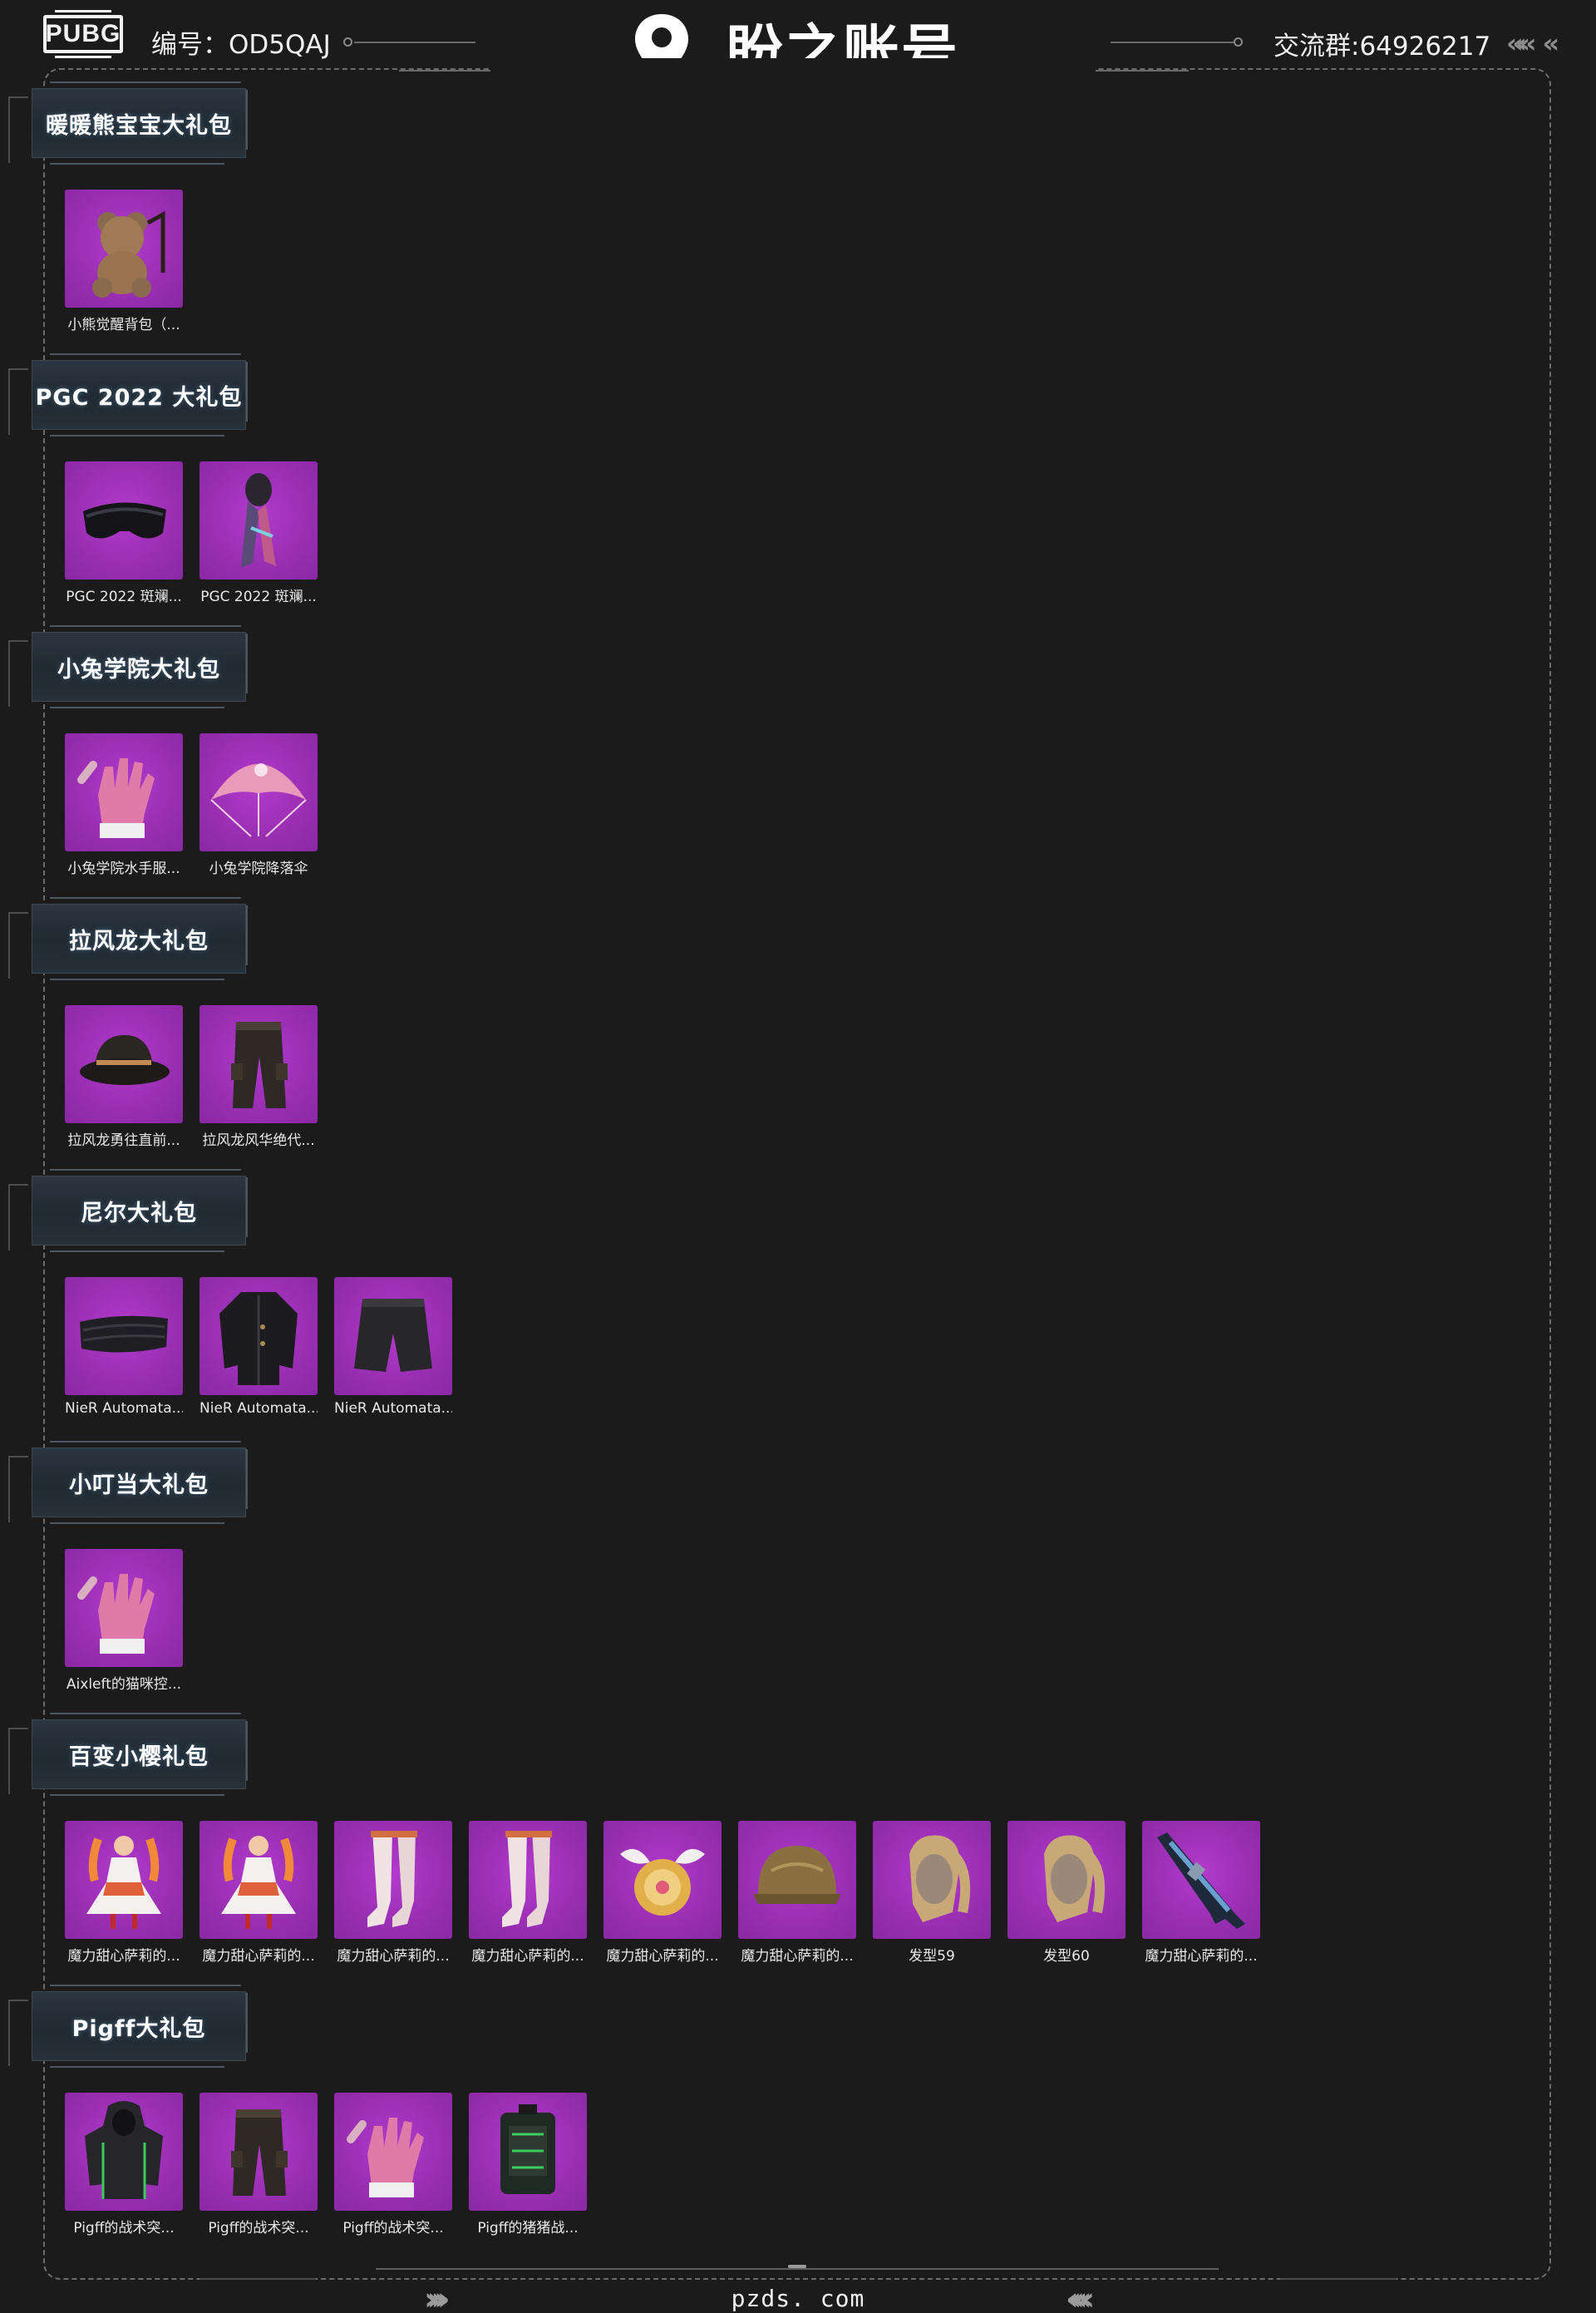 The width and height of the screenshot is (1596, 2313). Describe the element at coordinates (347, 42) in the screenshot. I see `header-divider-dot-left` at that location.